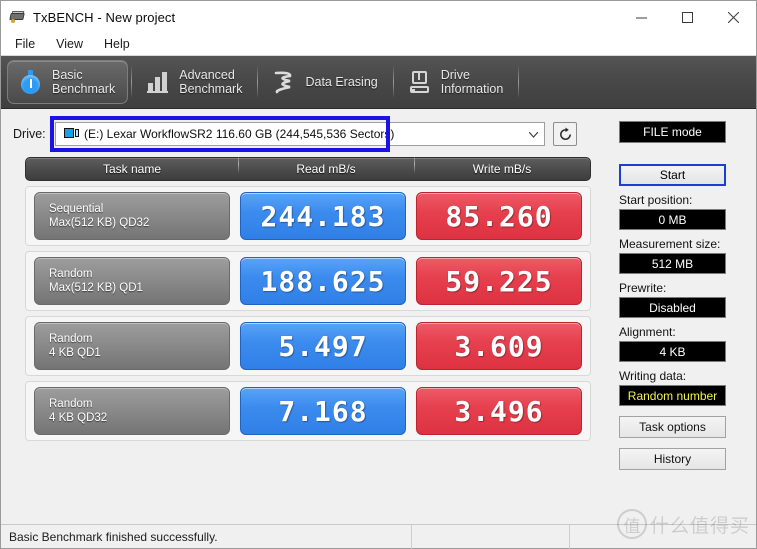 This screenshot has width=757, height=549. I want to click on title-bar: TxBENCH - New project, so click(378, 17).